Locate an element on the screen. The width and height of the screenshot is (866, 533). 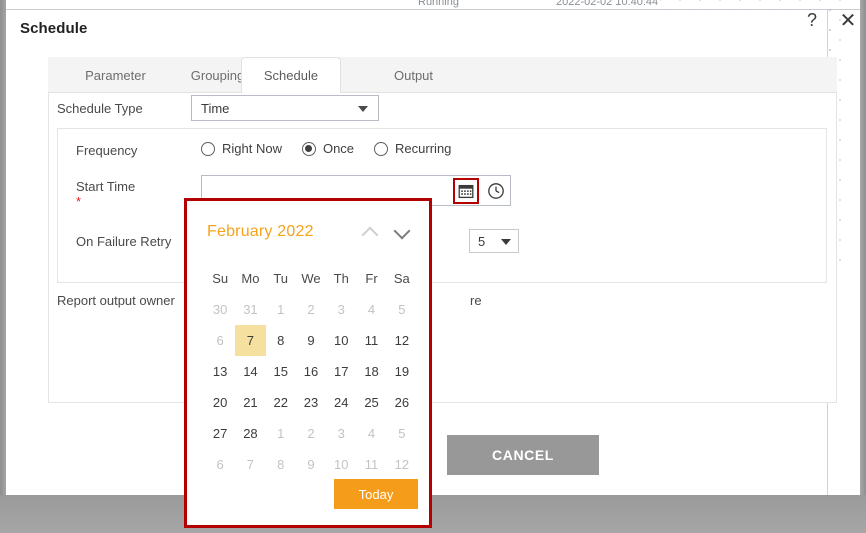
on-failure-retry-value: 5 is located at coordinates (482, 241).